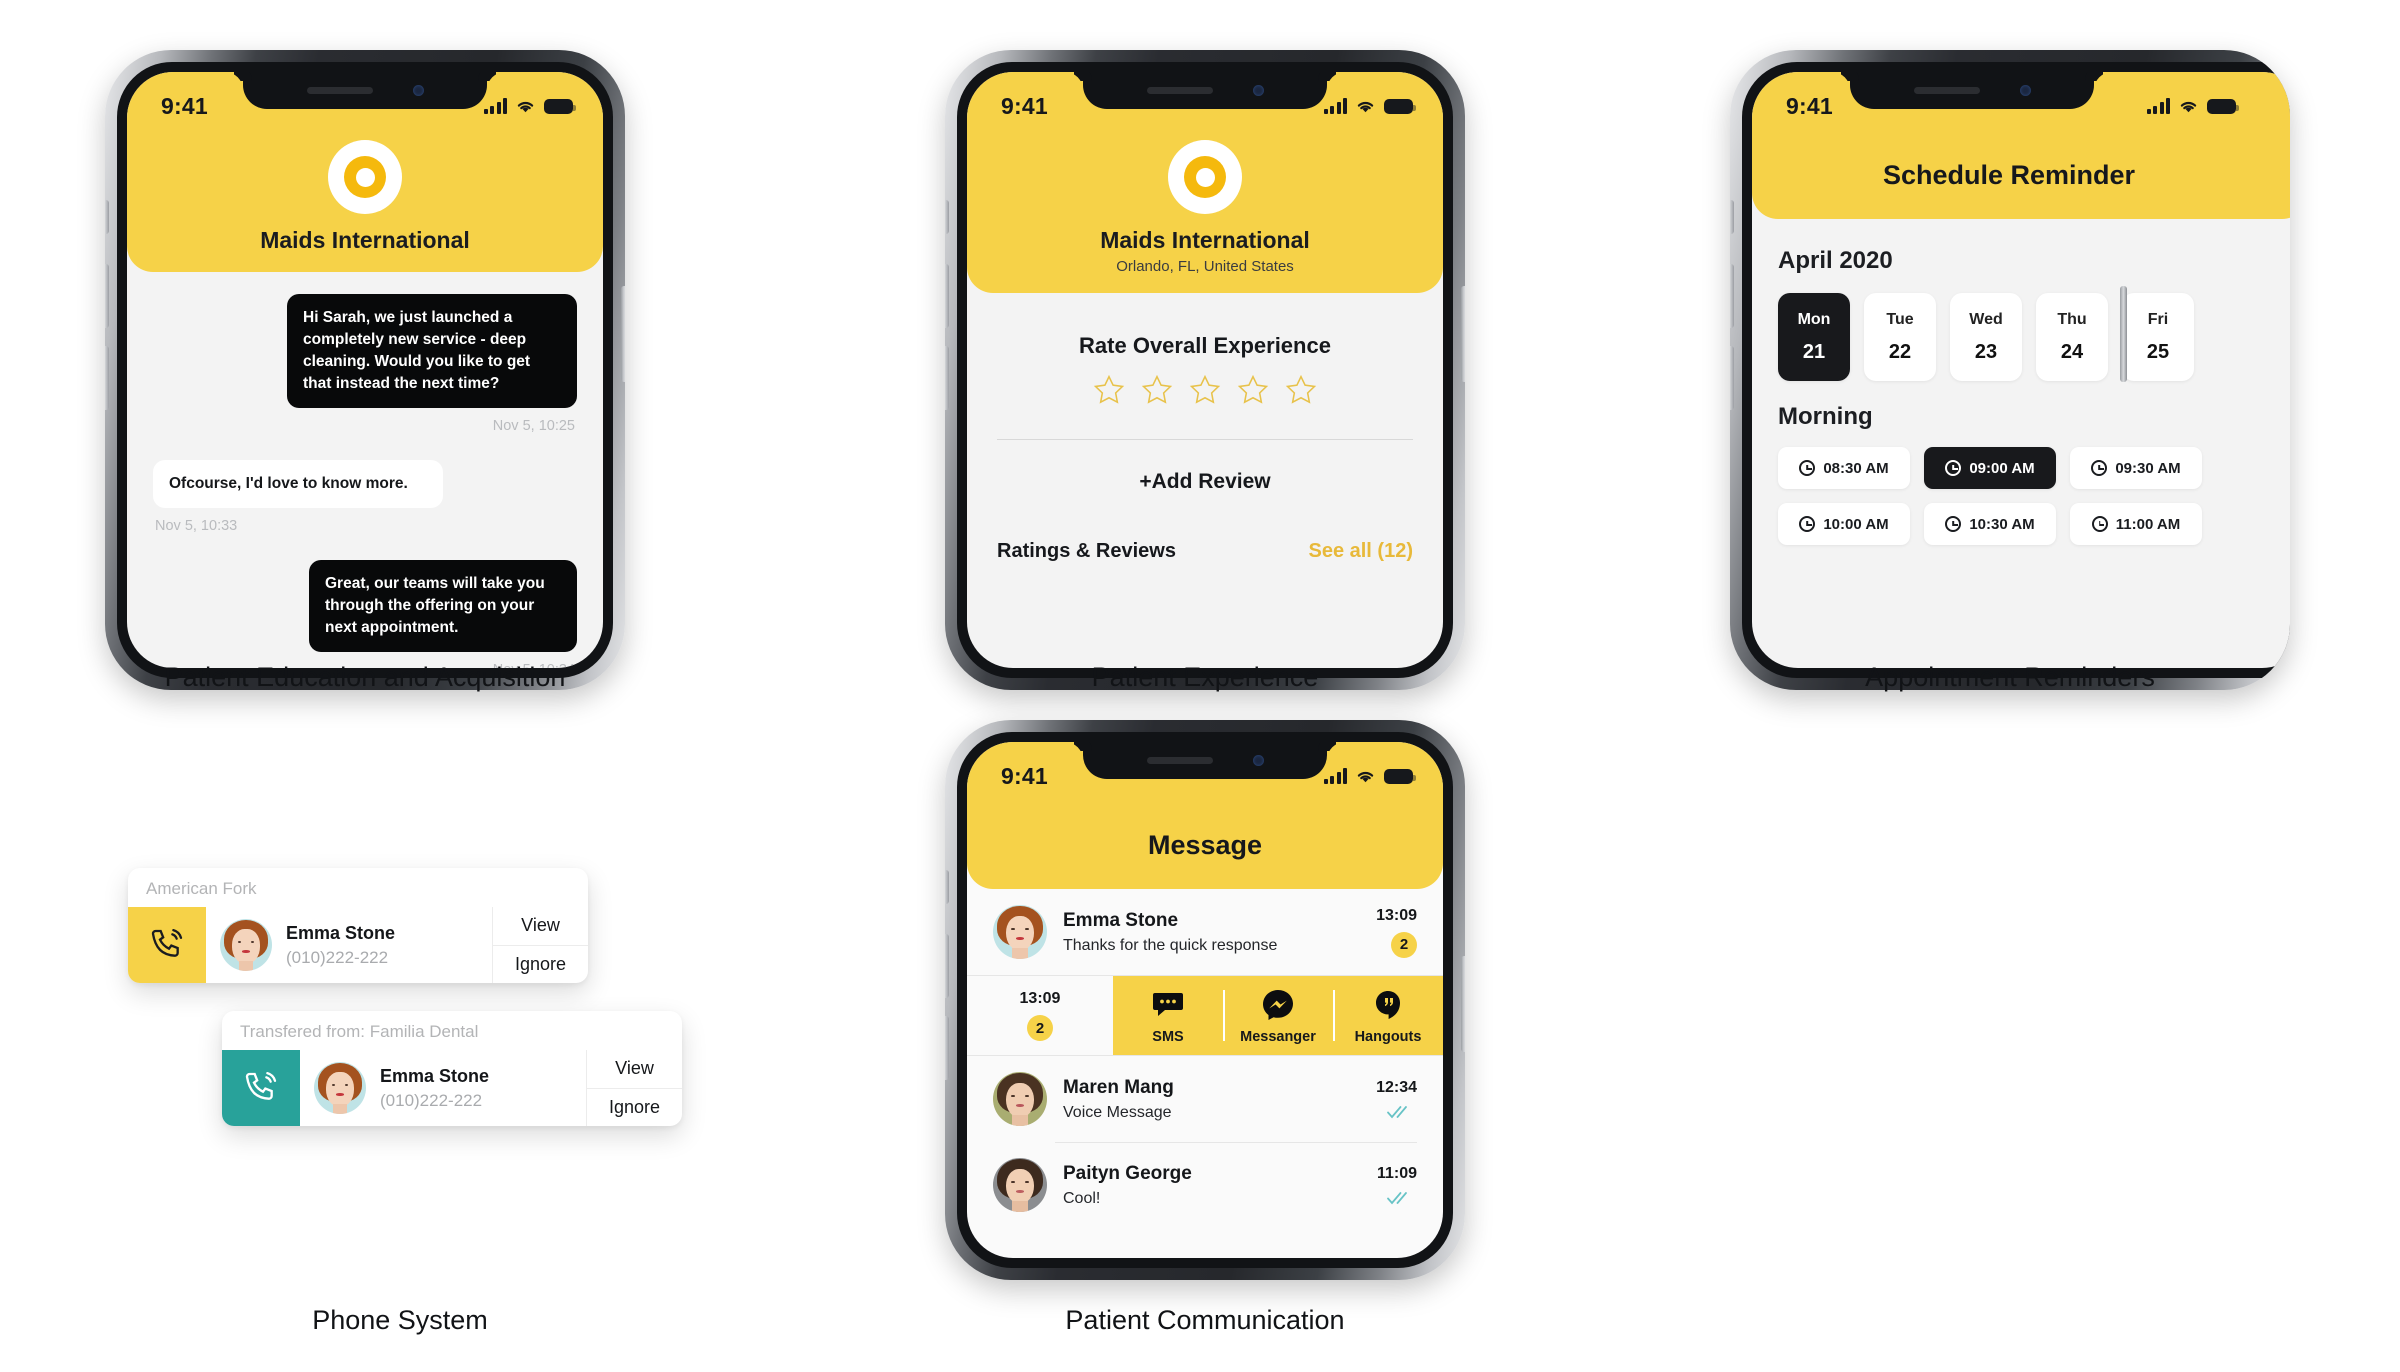  Describe the element at coordinates (337, 957) in the screenshot. I see `caller-number: (010)222-222` at that location.